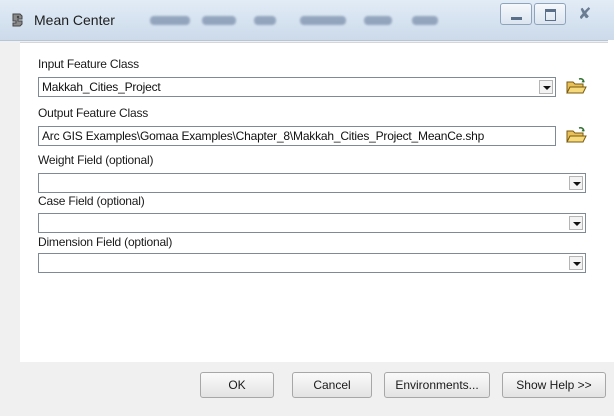 This screenshot has width=614, height=416. What do you see at coordinates (101, 87) in the screenshot?
I see `input-feature-class-value: Makkah_Cities_Project` at bounding box center [101, 87].